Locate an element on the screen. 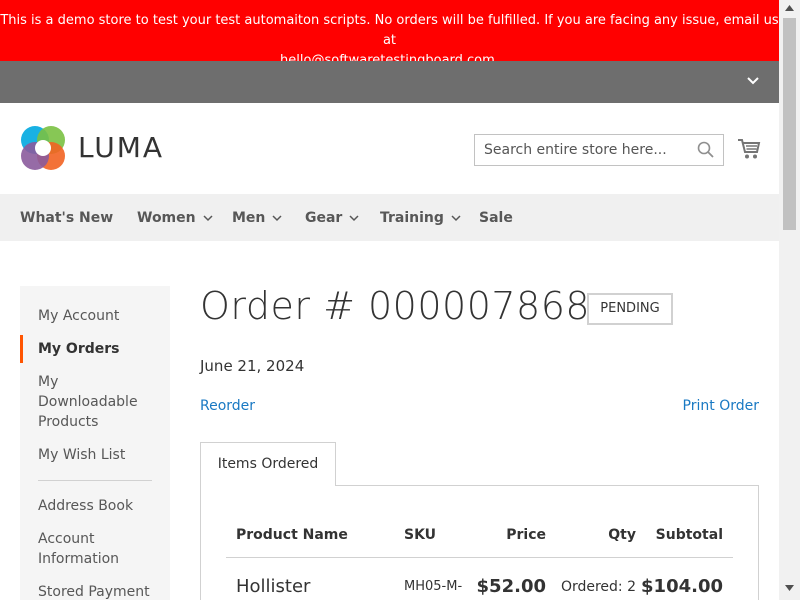  logo-text: LUMA is located at coordinates (121, 147).